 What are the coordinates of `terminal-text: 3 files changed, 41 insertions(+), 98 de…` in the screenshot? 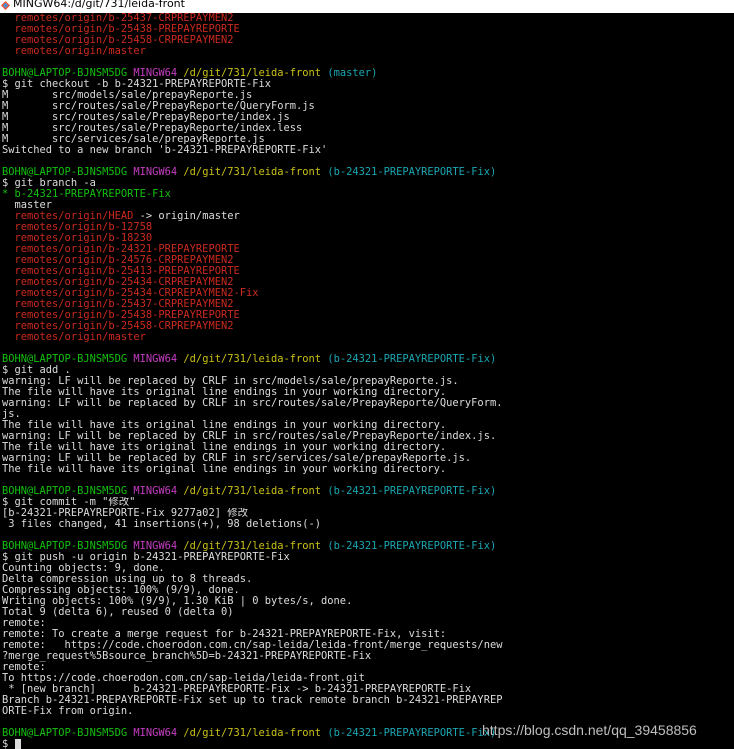 It's located at (162, 524).